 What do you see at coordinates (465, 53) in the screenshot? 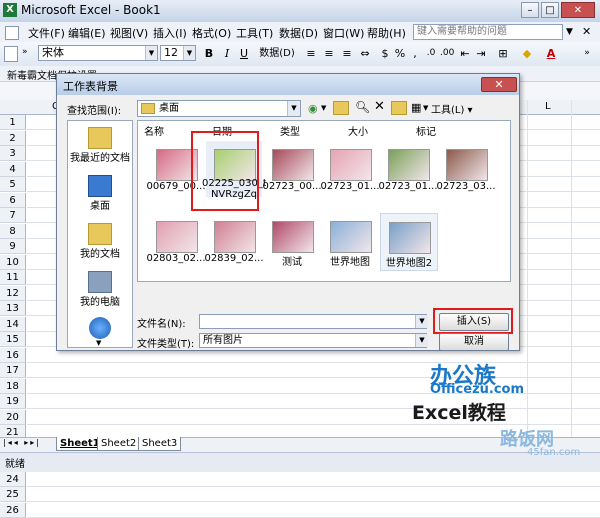
I see `decrease-indent-icon: ⇤` at bounding box center [465, 53].